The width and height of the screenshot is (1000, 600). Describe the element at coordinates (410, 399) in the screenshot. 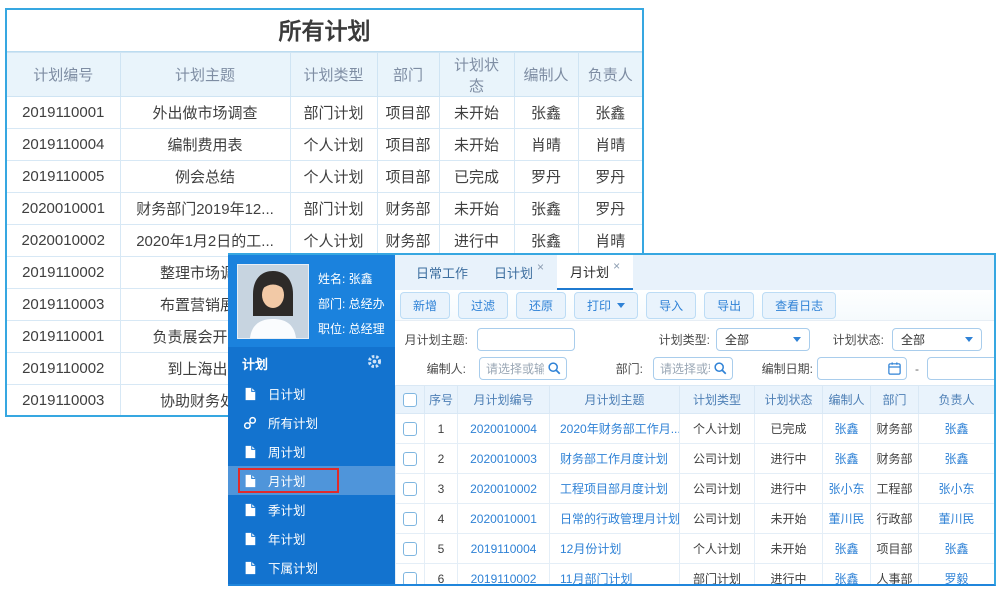

I see `select-all-checkbox` at that location.